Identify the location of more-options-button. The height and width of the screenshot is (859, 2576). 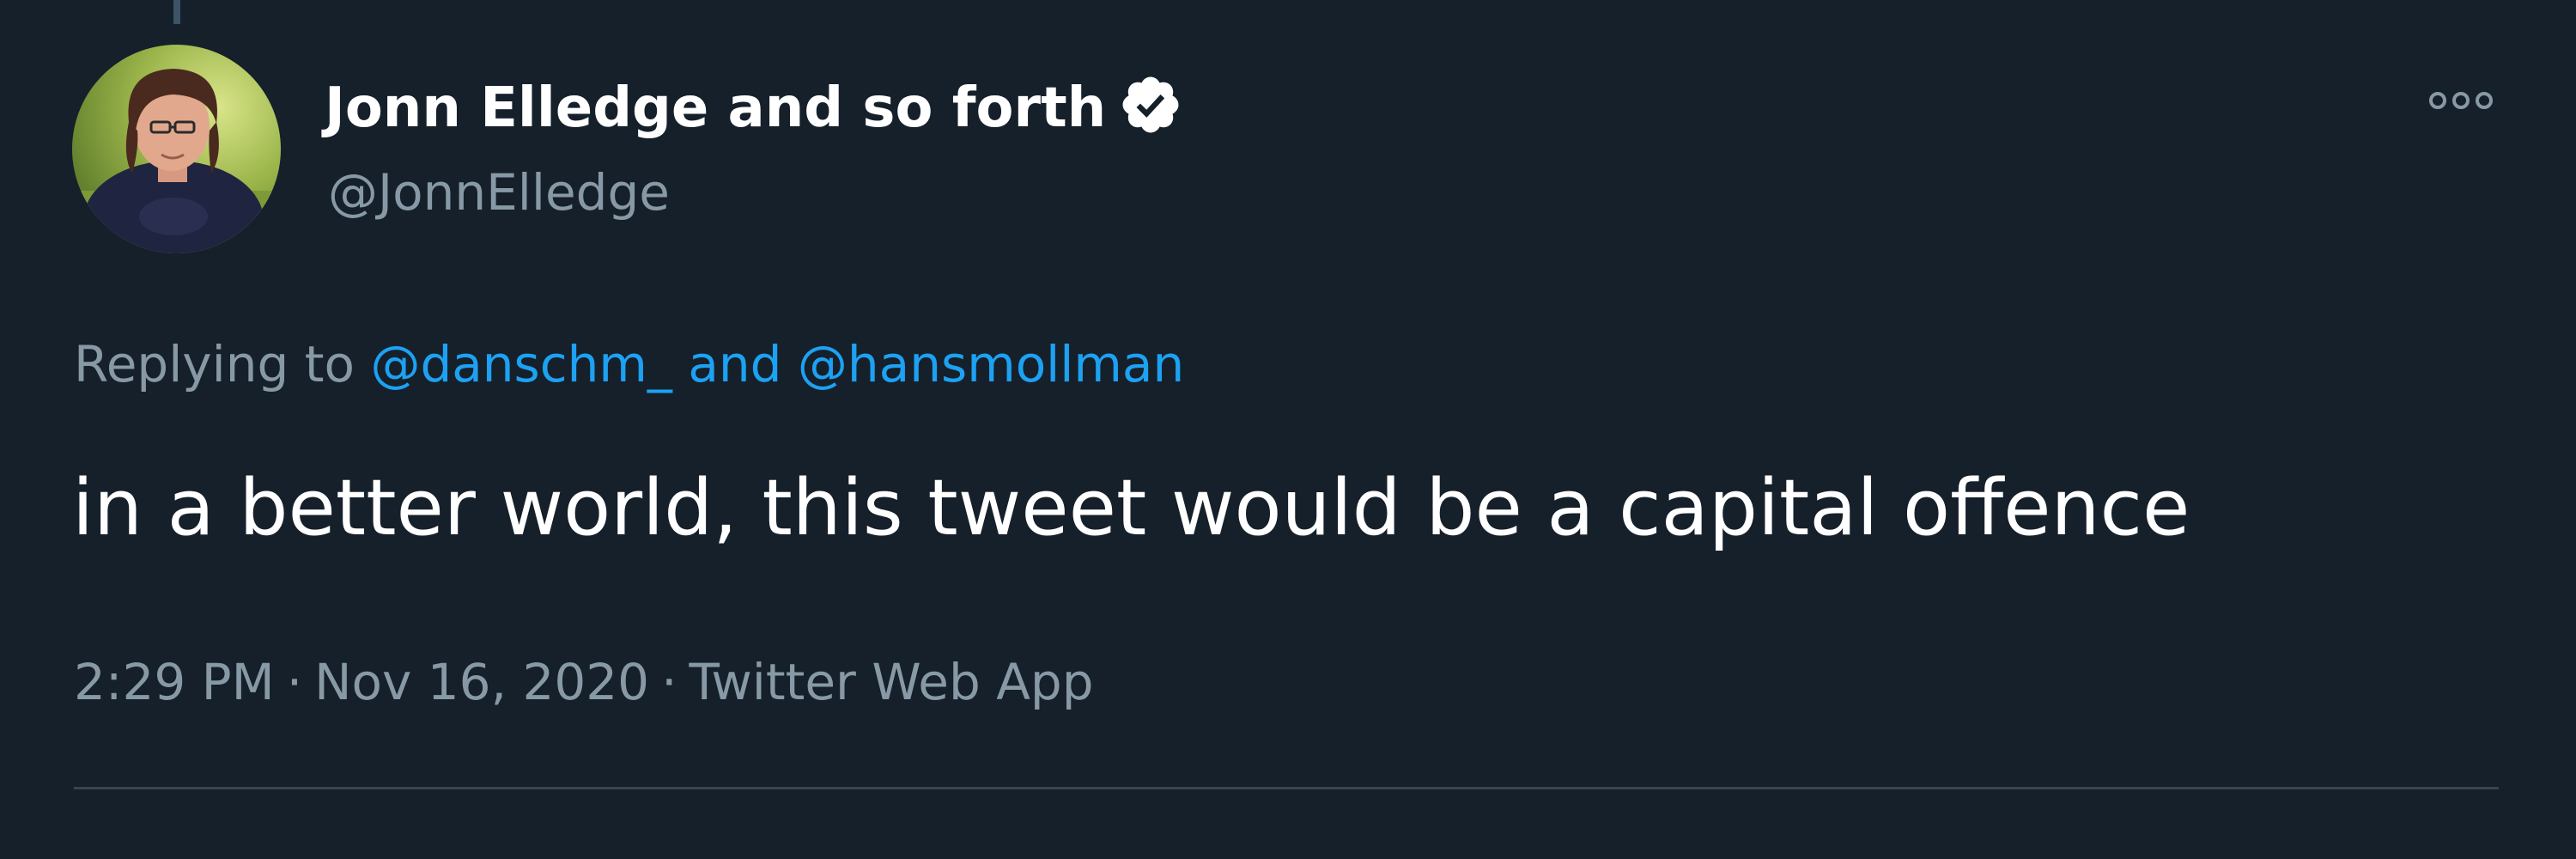
(2461, 100).